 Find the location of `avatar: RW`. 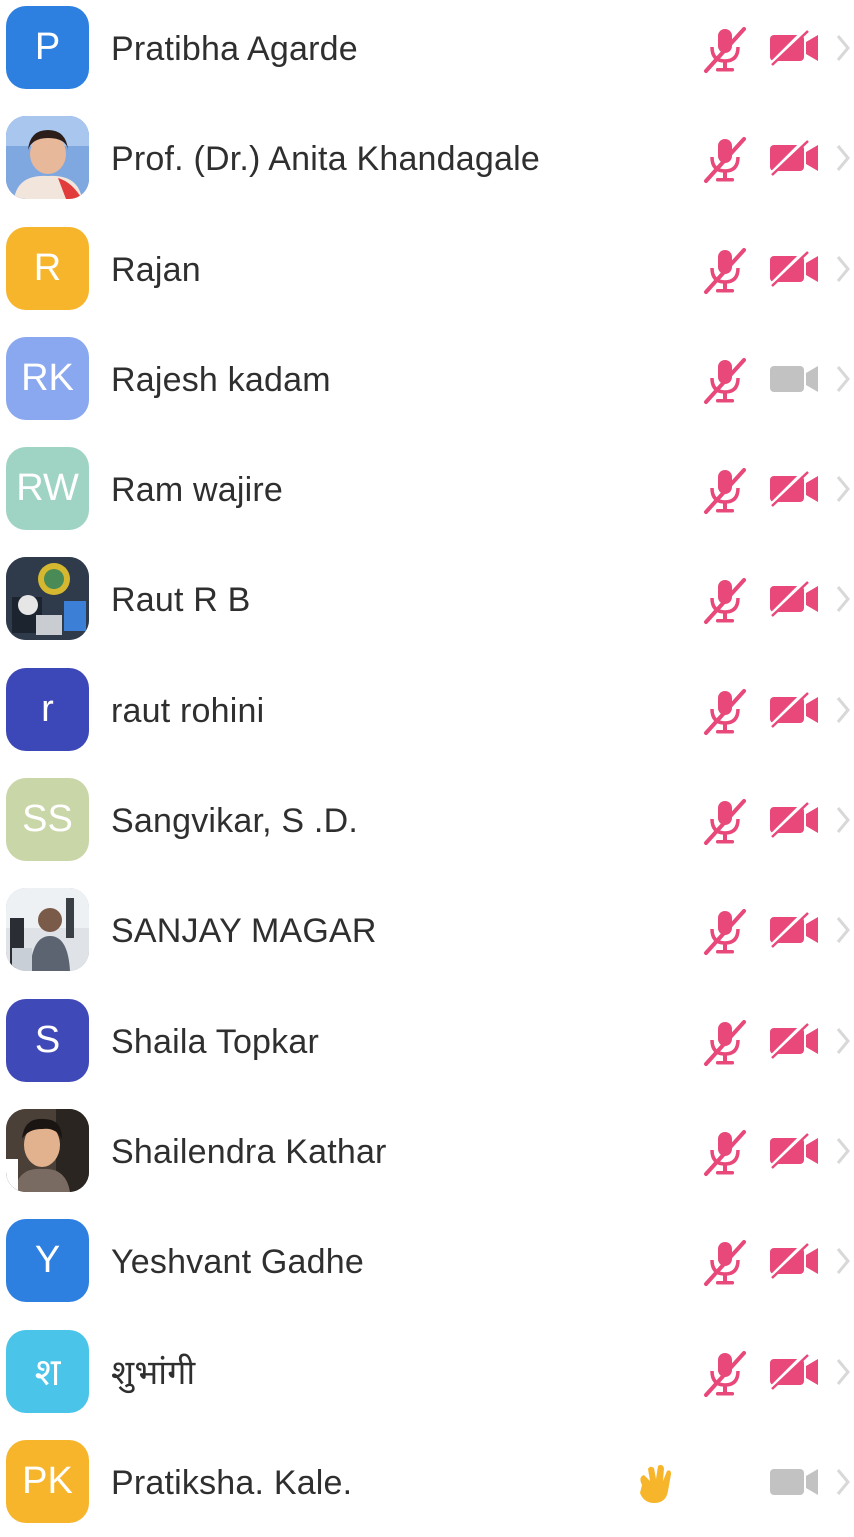

avatar: RW is located at coordinates (47, 489).